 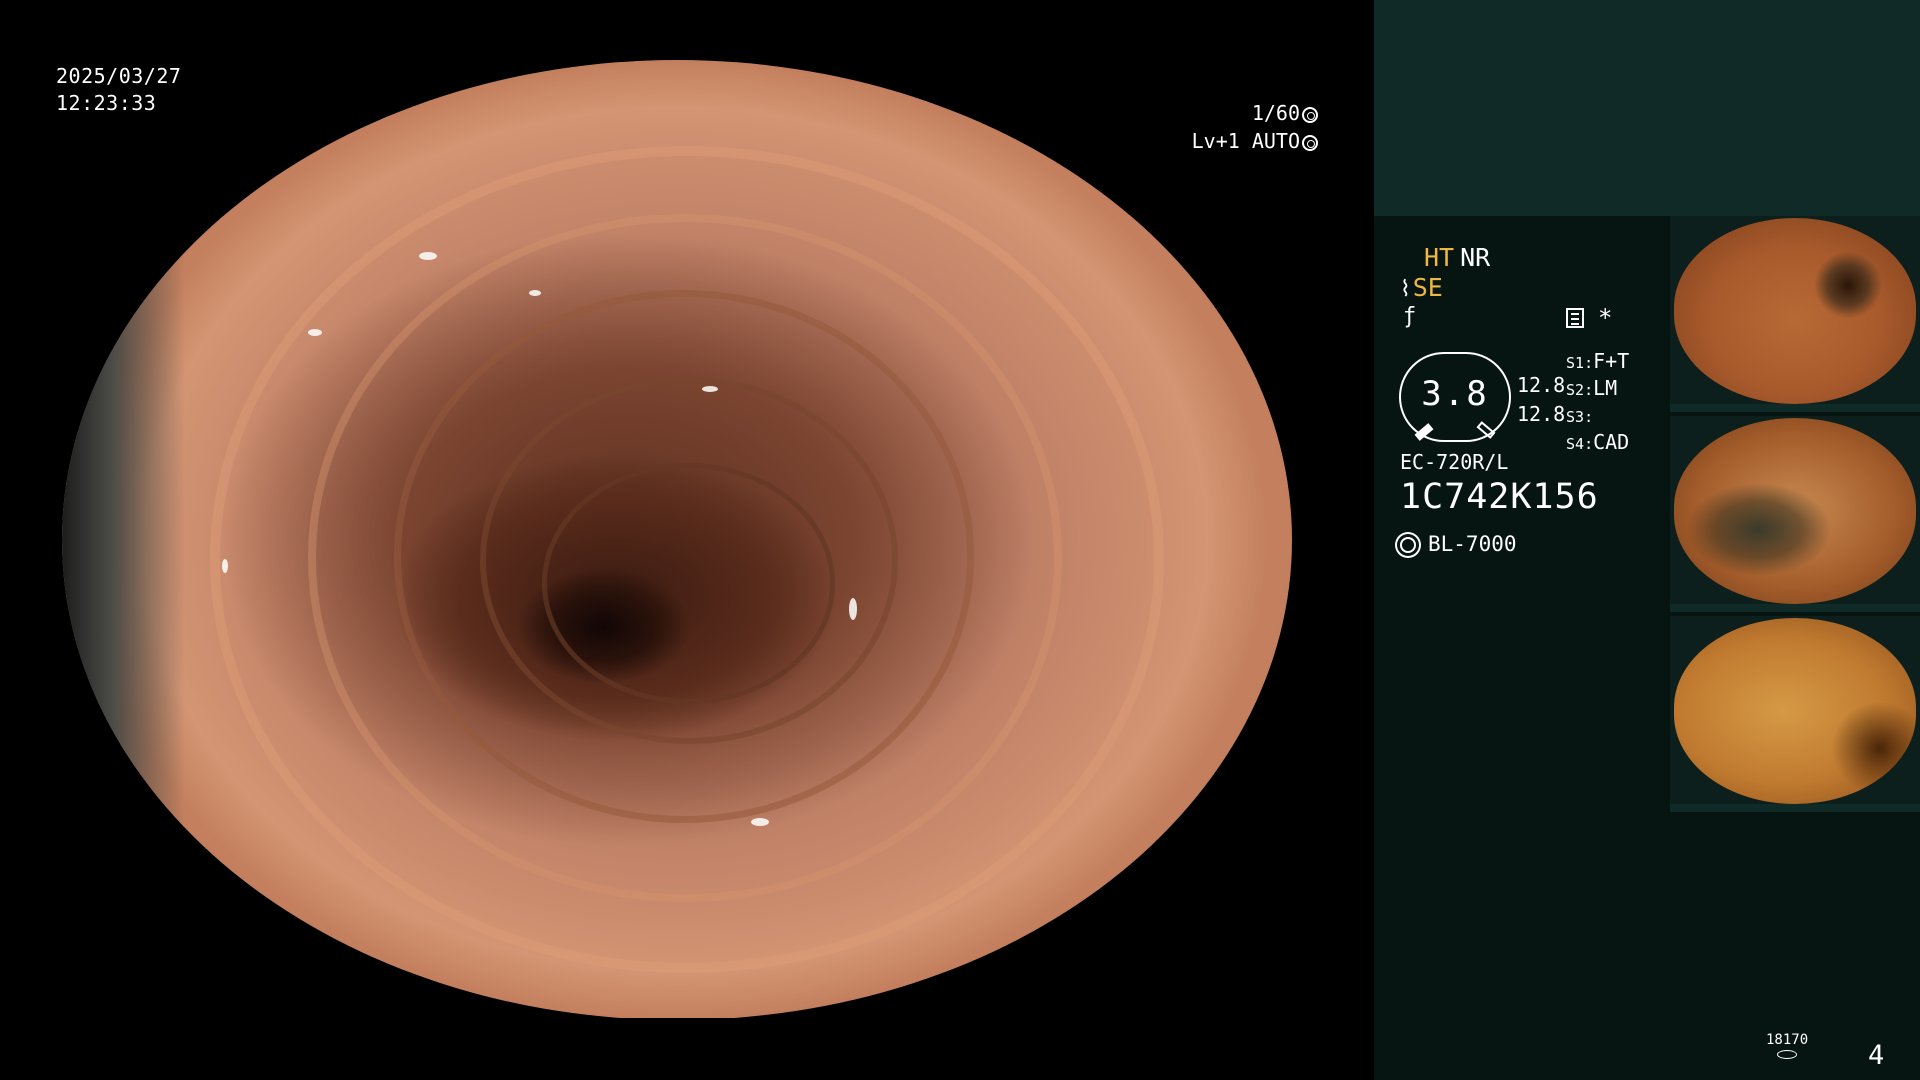 I want to click on sun-icon, so click(x=1408, y=545).